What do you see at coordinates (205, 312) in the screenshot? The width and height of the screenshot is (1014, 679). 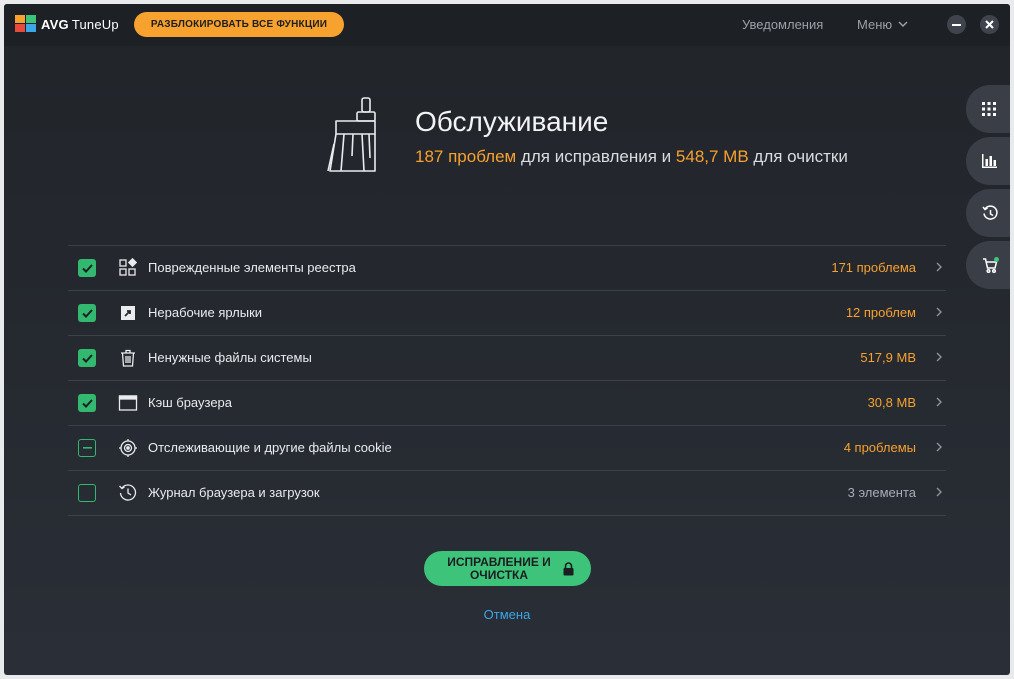 I see `item-label: Нерабочие ярлыки` at bounding box center [205, 312].